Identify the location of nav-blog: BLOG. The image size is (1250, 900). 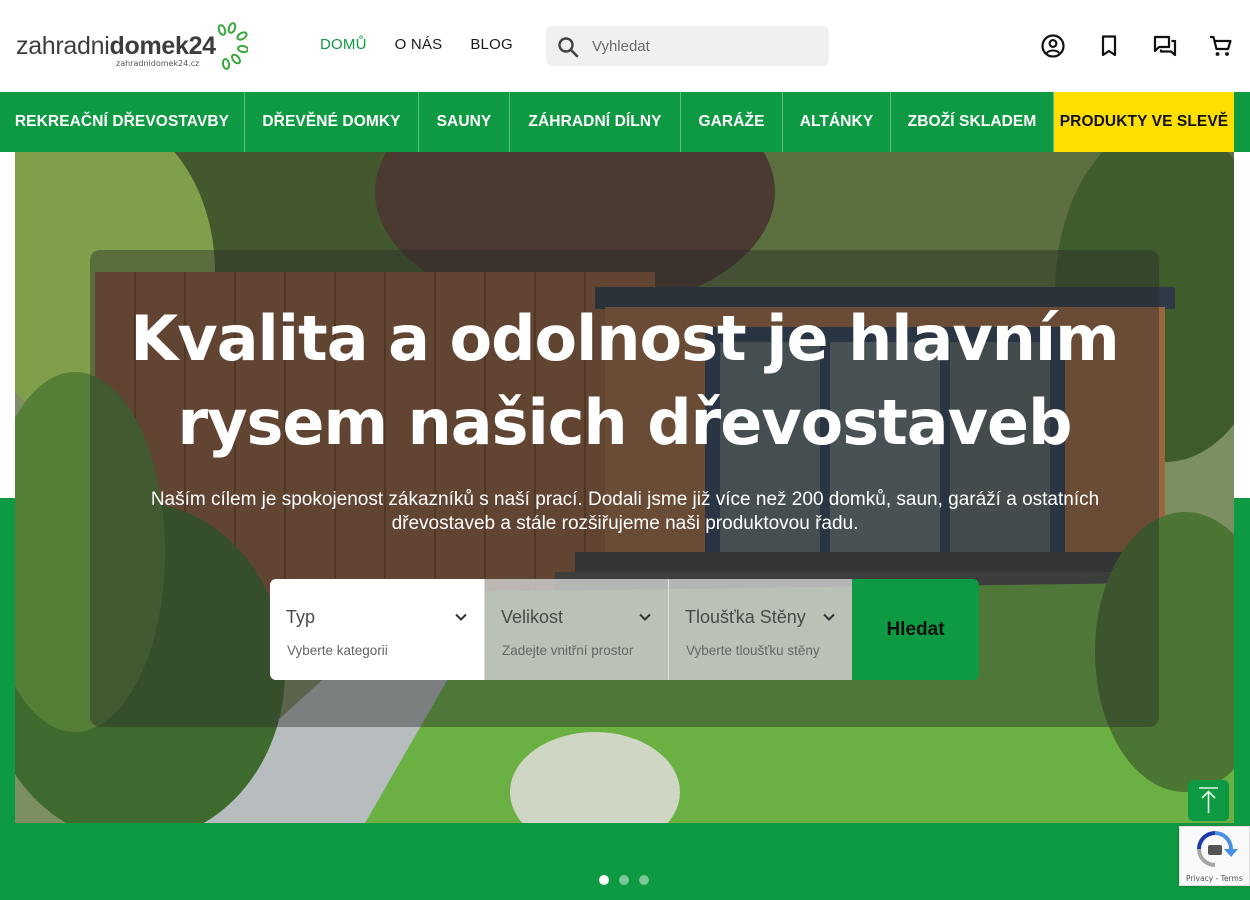
(491, 44).